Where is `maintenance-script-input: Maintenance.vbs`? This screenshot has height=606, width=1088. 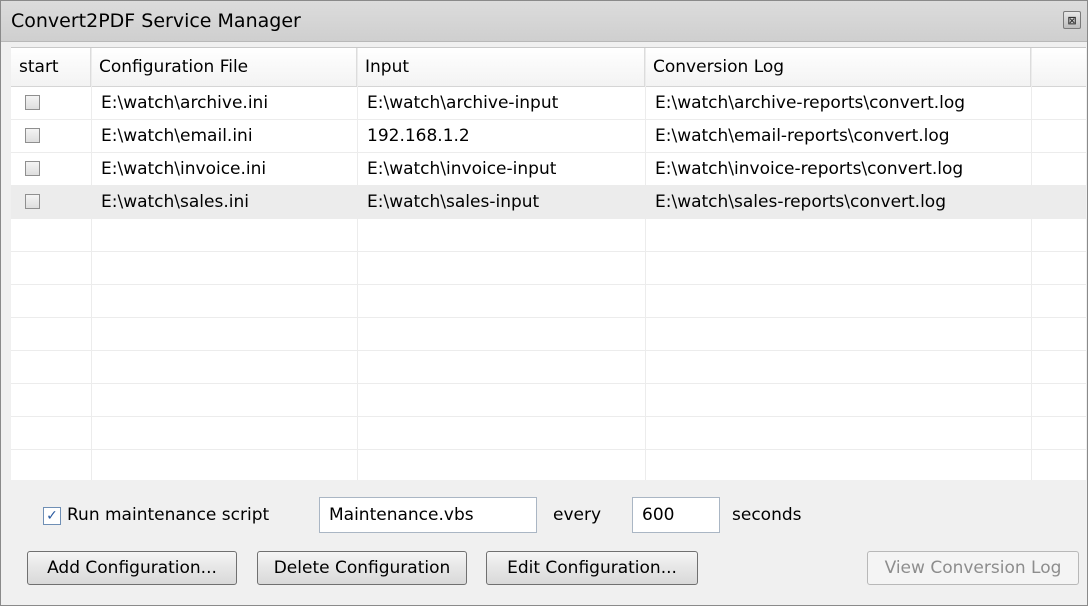
maintenance-script-input: Maintenance.vbs is located at coordinates (428, 515).